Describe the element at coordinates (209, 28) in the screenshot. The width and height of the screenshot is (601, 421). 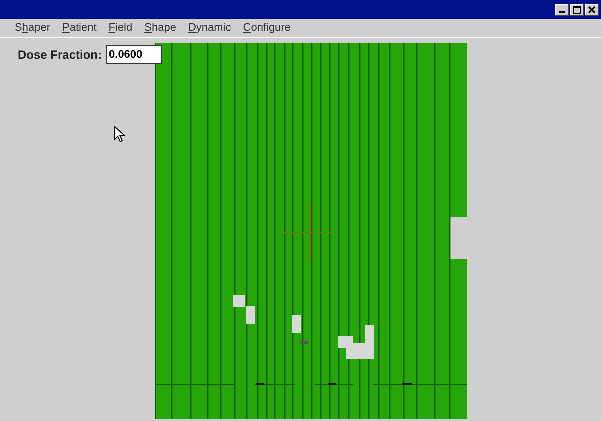
I see `menu-item: Dynamic` at that location.